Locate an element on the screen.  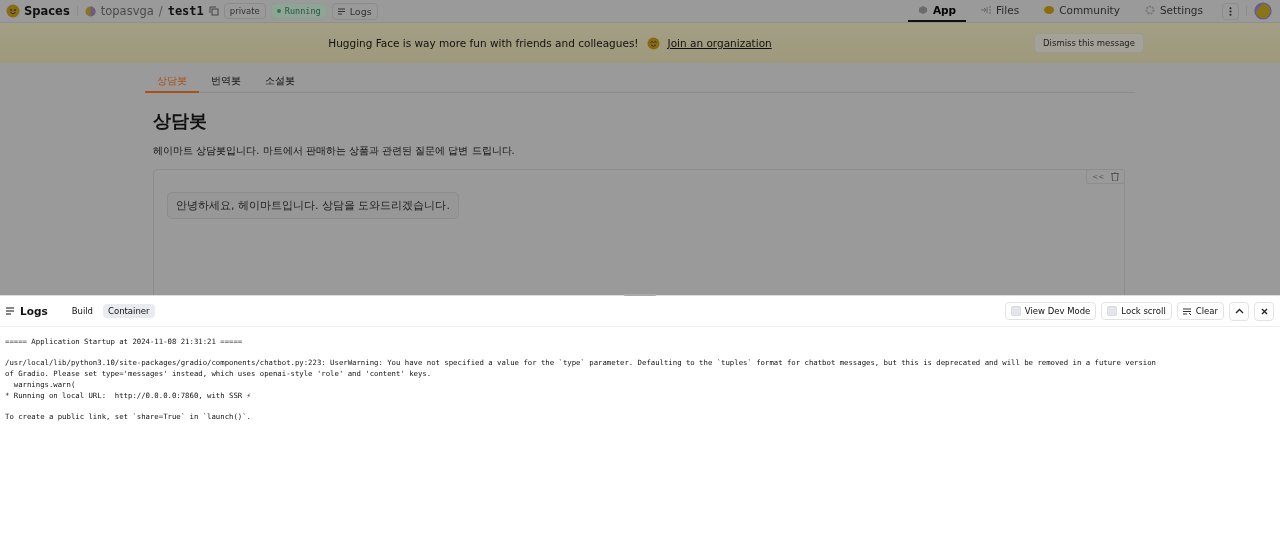
app-tab: 소설봇 is located at coordinates (280, 81).